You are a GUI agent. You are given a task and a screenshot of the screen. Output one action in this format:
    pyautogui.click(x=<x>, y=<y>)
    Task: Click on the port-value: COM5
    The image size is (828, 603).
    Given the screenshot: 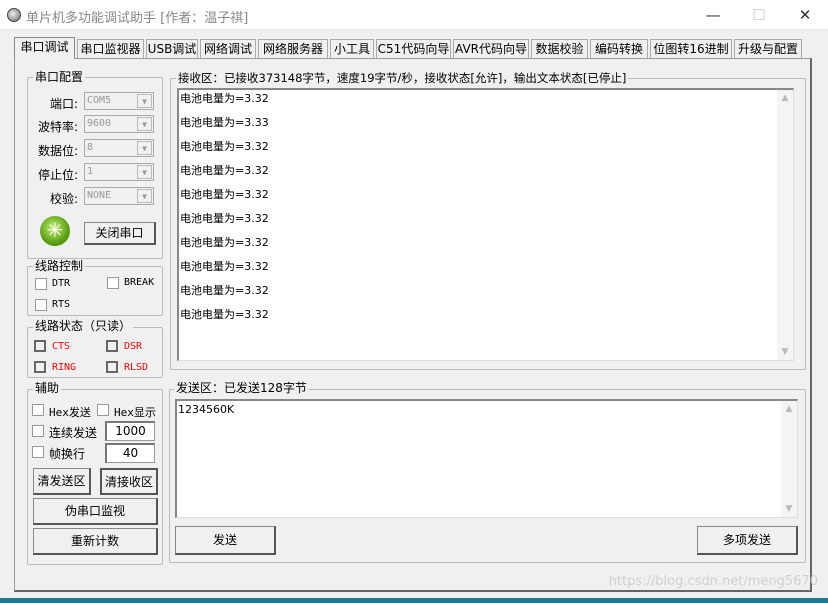 What is the action you would take?
    pyautogui.click(x=99, y=100)
    